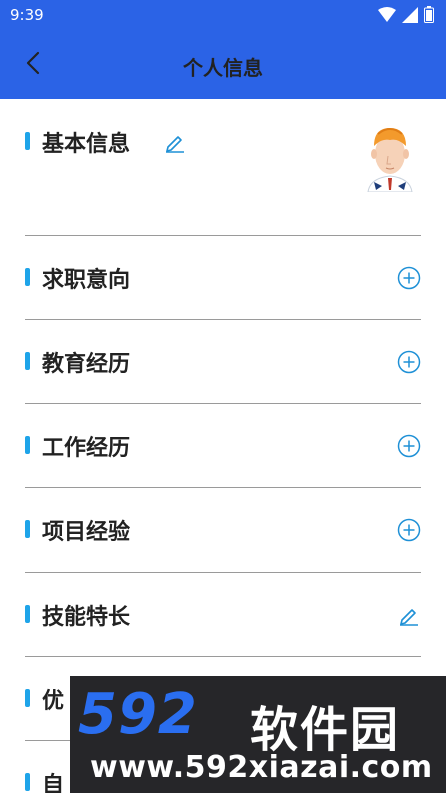 This screenshot has height=793, width=446. I want to click on watermark: 592 软件园 www.592xiazai.com, so click(258, 734).